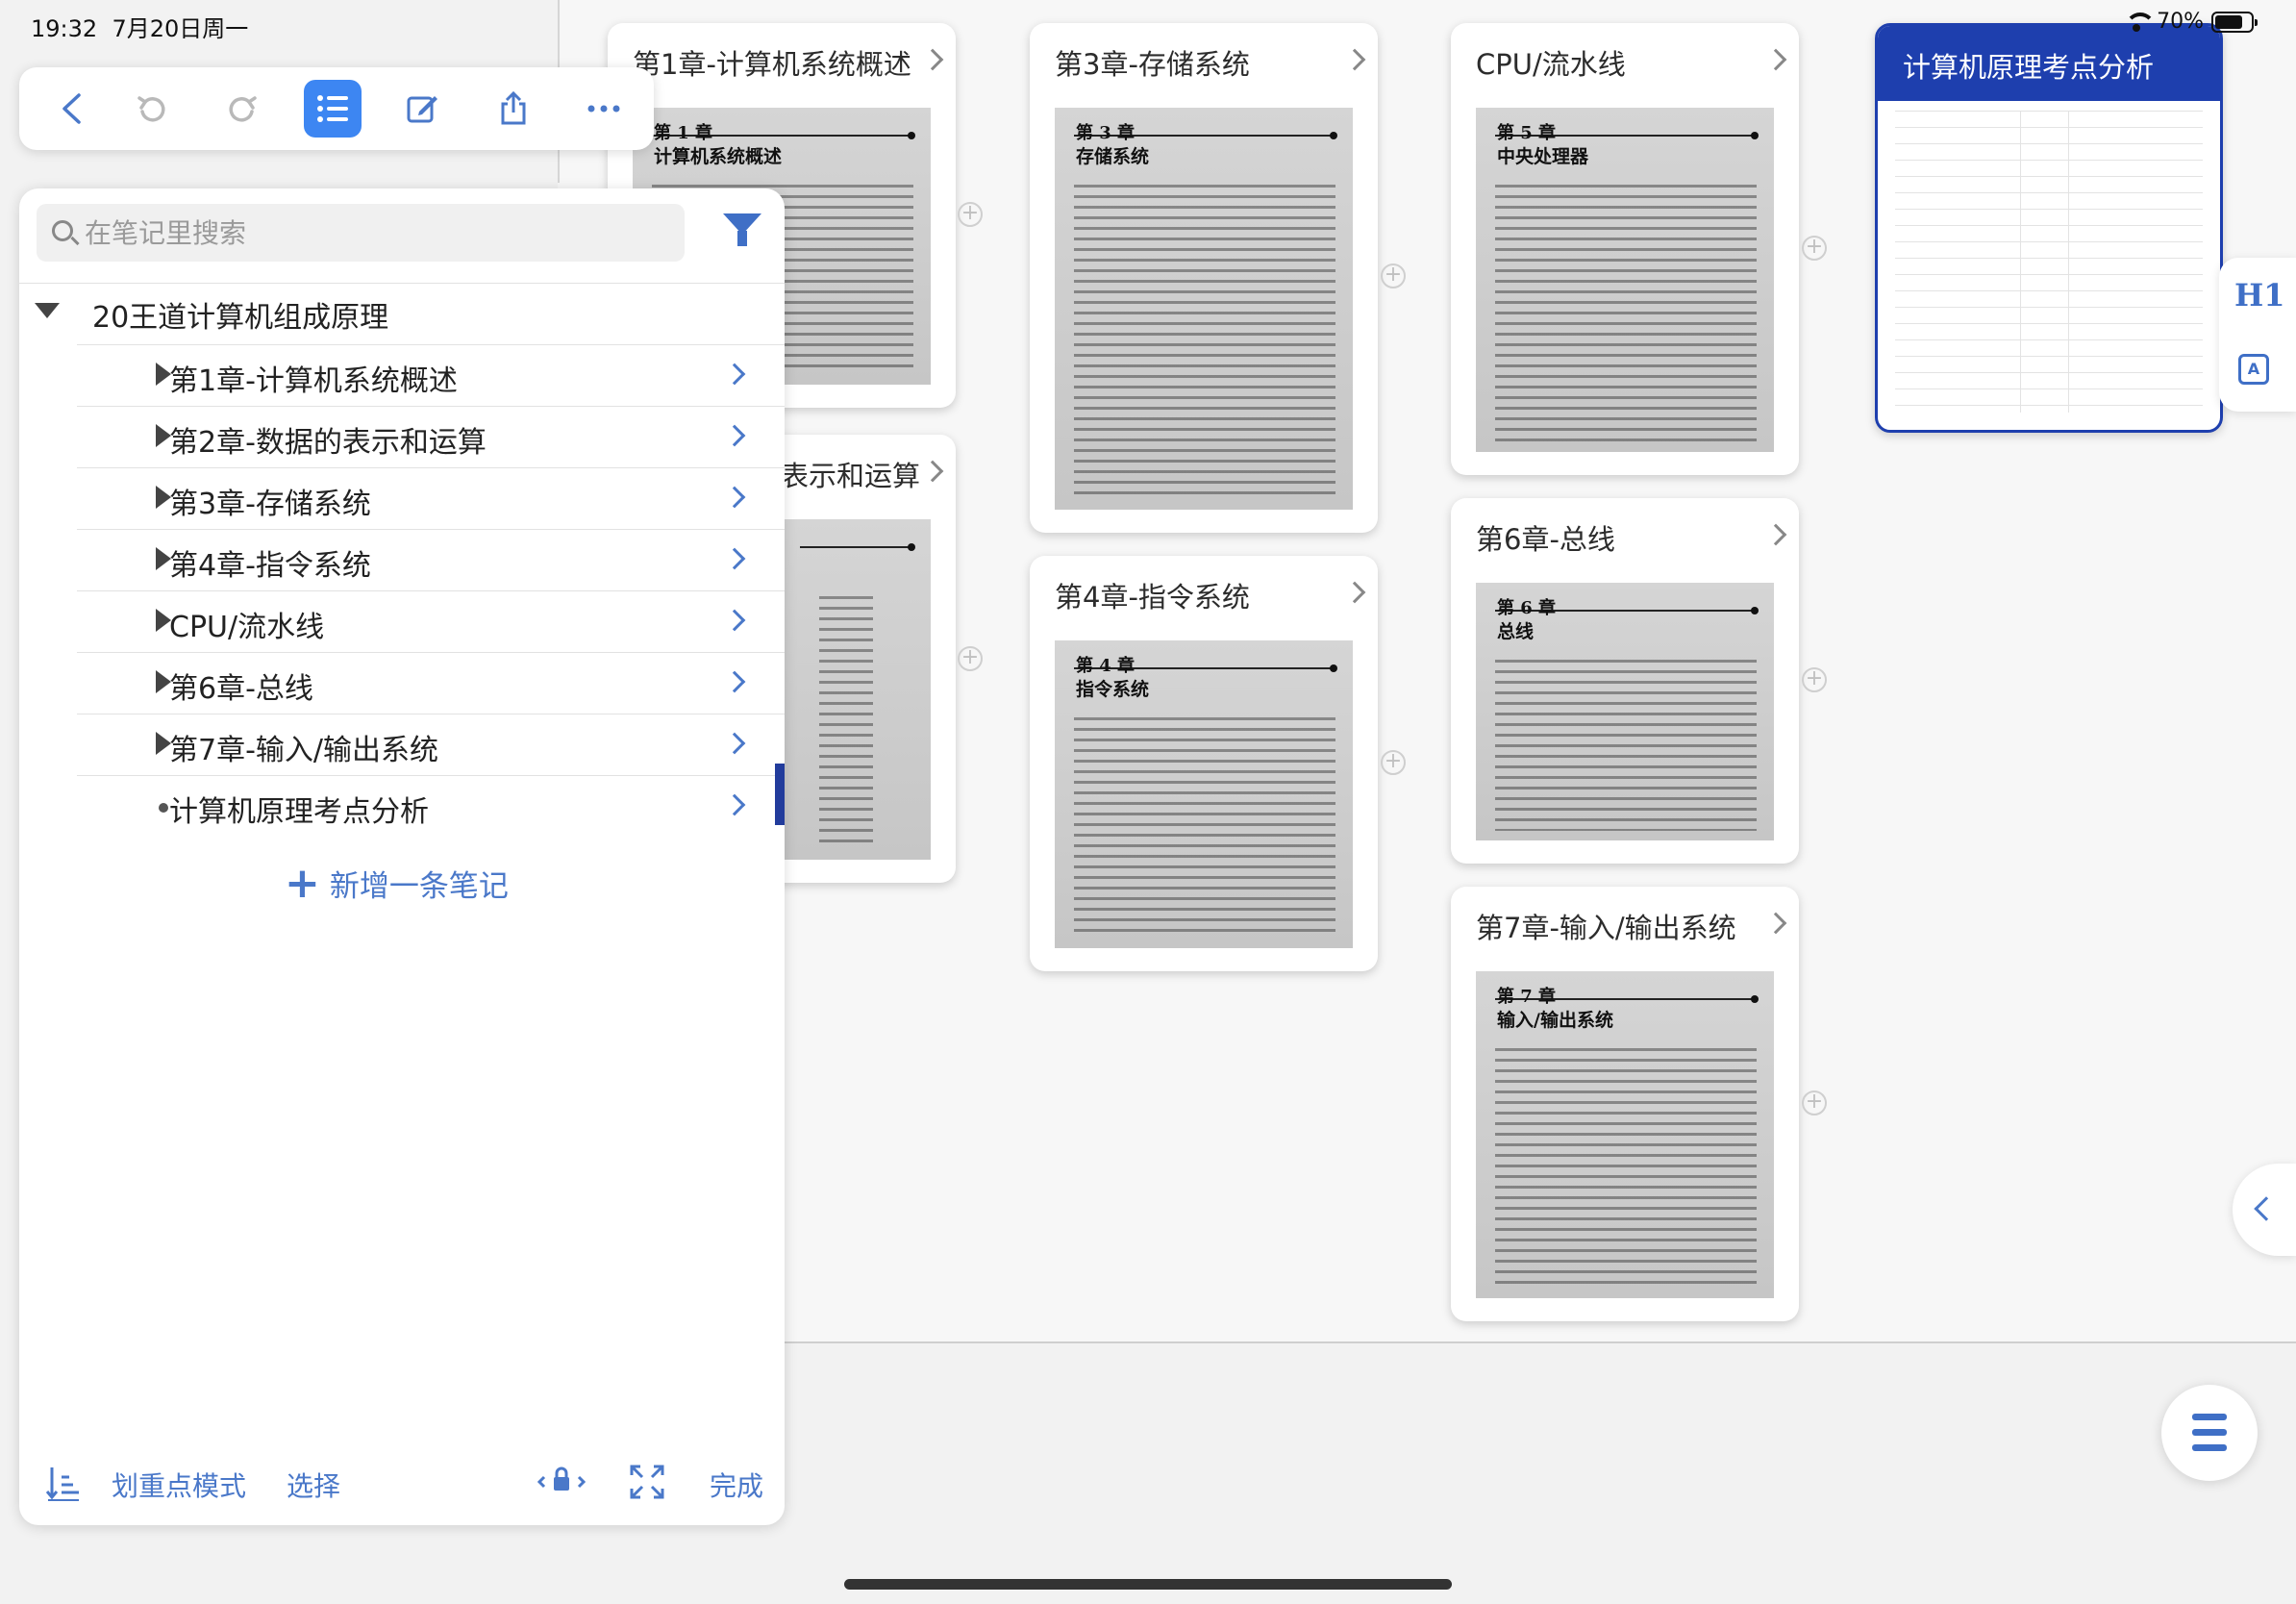 The image size is (2296, 1604). Describe the element at coordinates (604, 109) in the screenshot. I see `more-icon` at that location.